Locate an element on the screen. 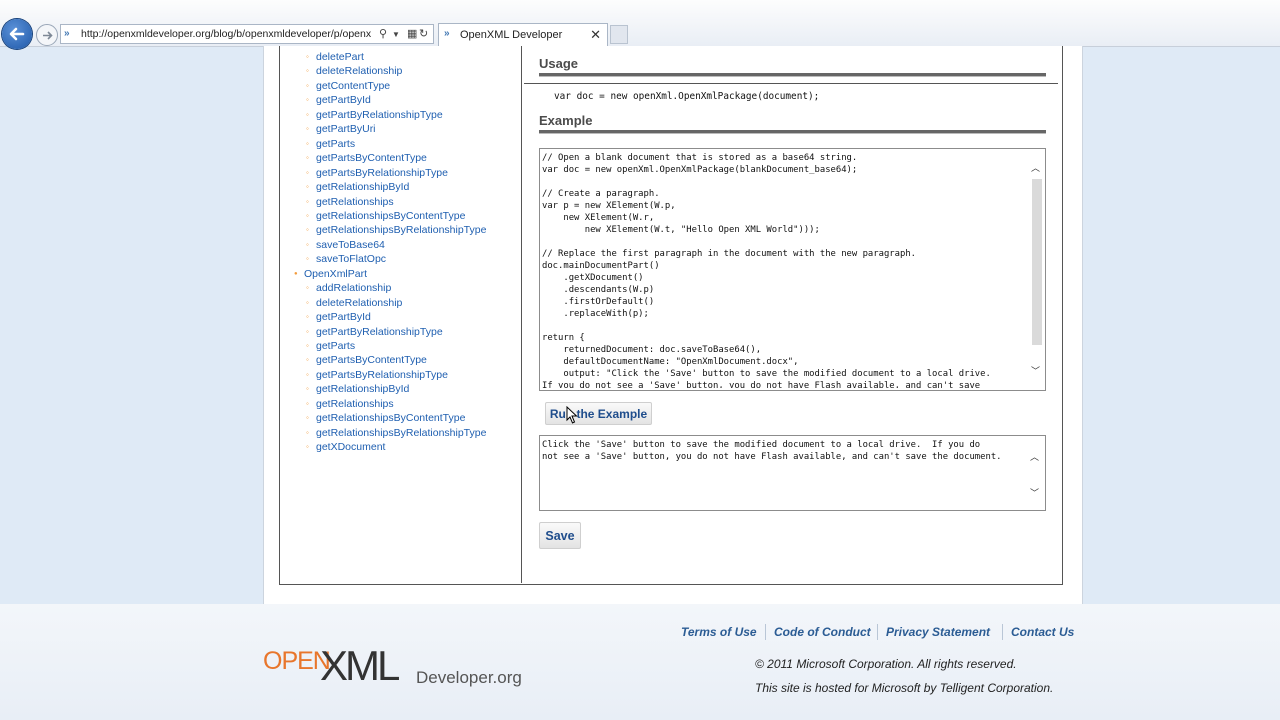 This screenshot has height=720, width=1280. run-example-button: Run the Example is located at coordinates (598, 413).